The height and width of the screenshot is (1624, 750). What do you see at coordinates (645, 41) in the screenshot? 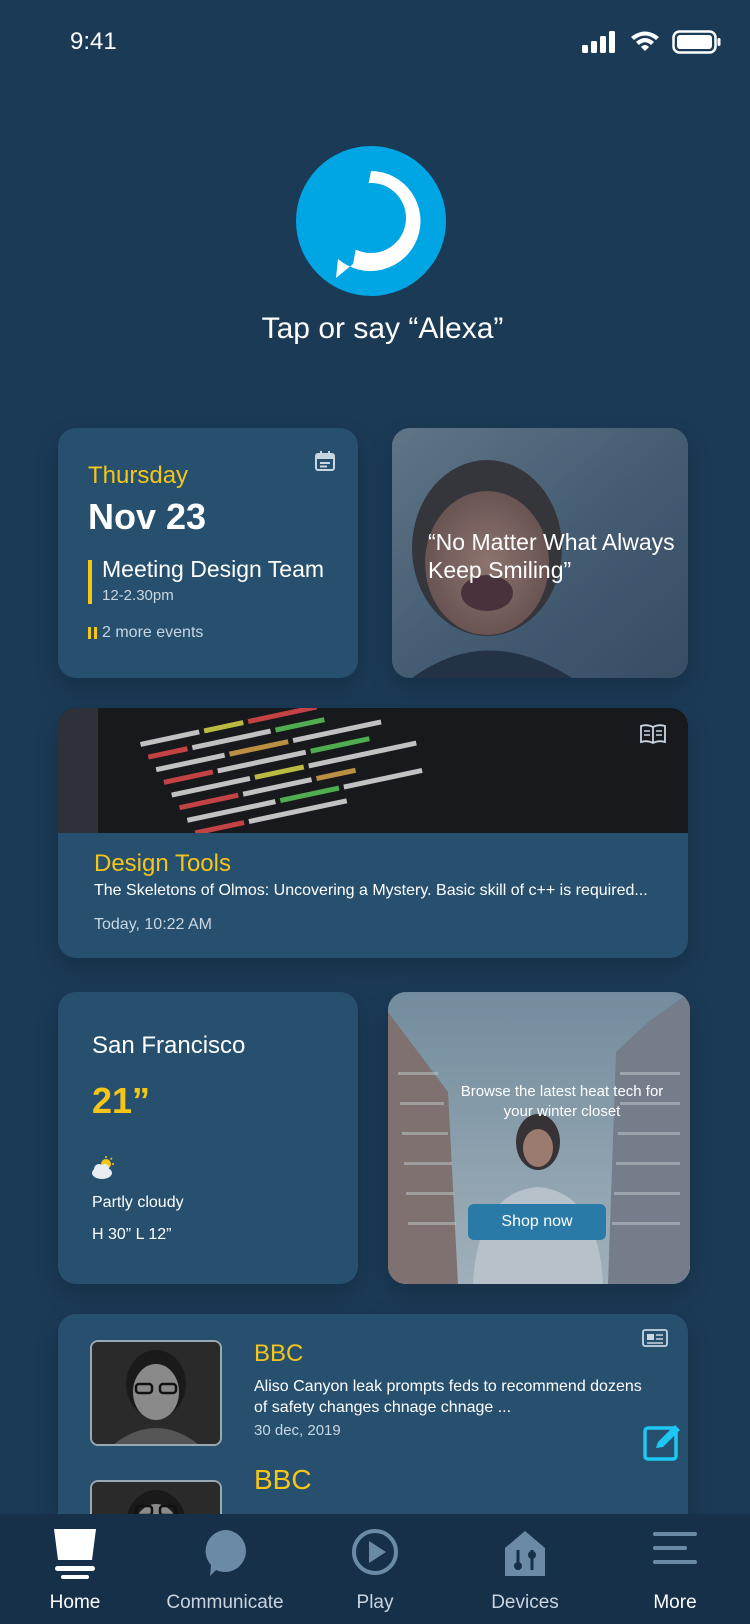
I see `wifi-icon` at bounding box center [645, 41].